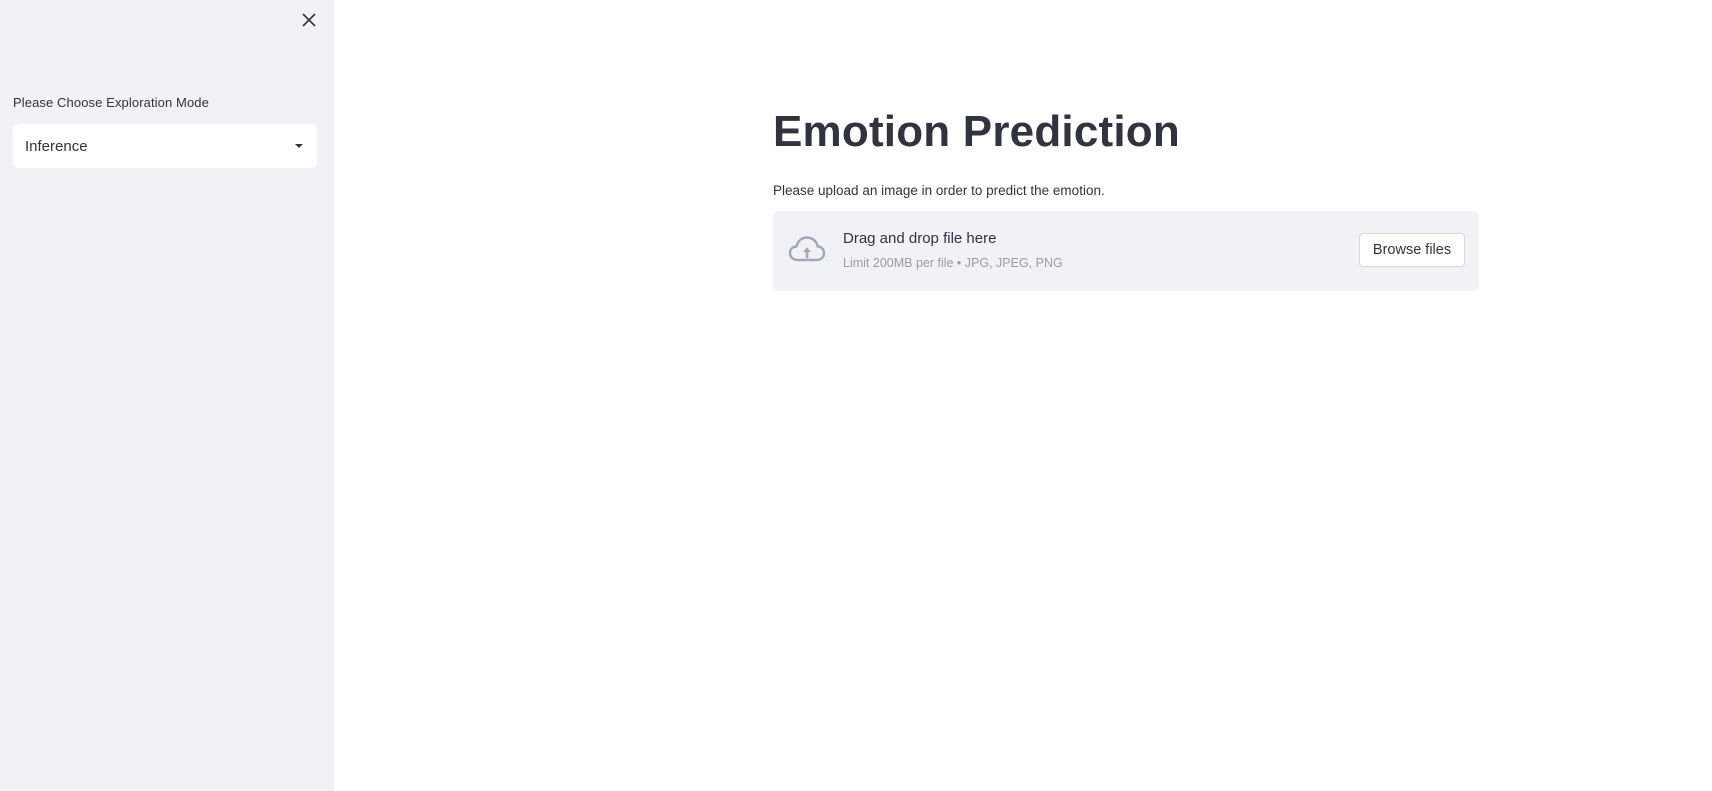 This screenshot has width=1712, height=791. What do you see at coordinates (807, 249) in the screenshot?
I see `cloud-upload-icon` at bounding box center [807, 249].